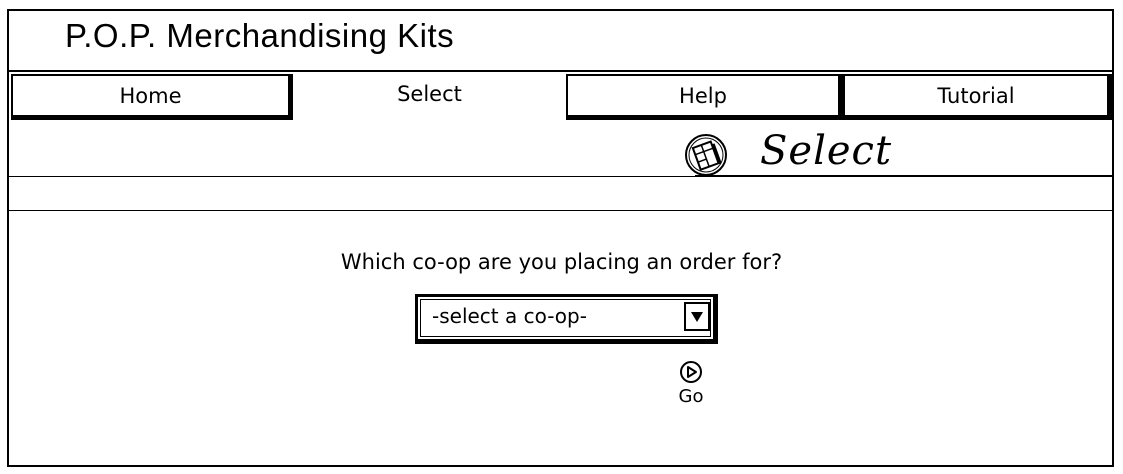 This screenshot has width=1123, height=474. What do you see at coordinates (697, 316) in the screenshot?
I see `chevron-down-icon` at bounding box center [697, 316].